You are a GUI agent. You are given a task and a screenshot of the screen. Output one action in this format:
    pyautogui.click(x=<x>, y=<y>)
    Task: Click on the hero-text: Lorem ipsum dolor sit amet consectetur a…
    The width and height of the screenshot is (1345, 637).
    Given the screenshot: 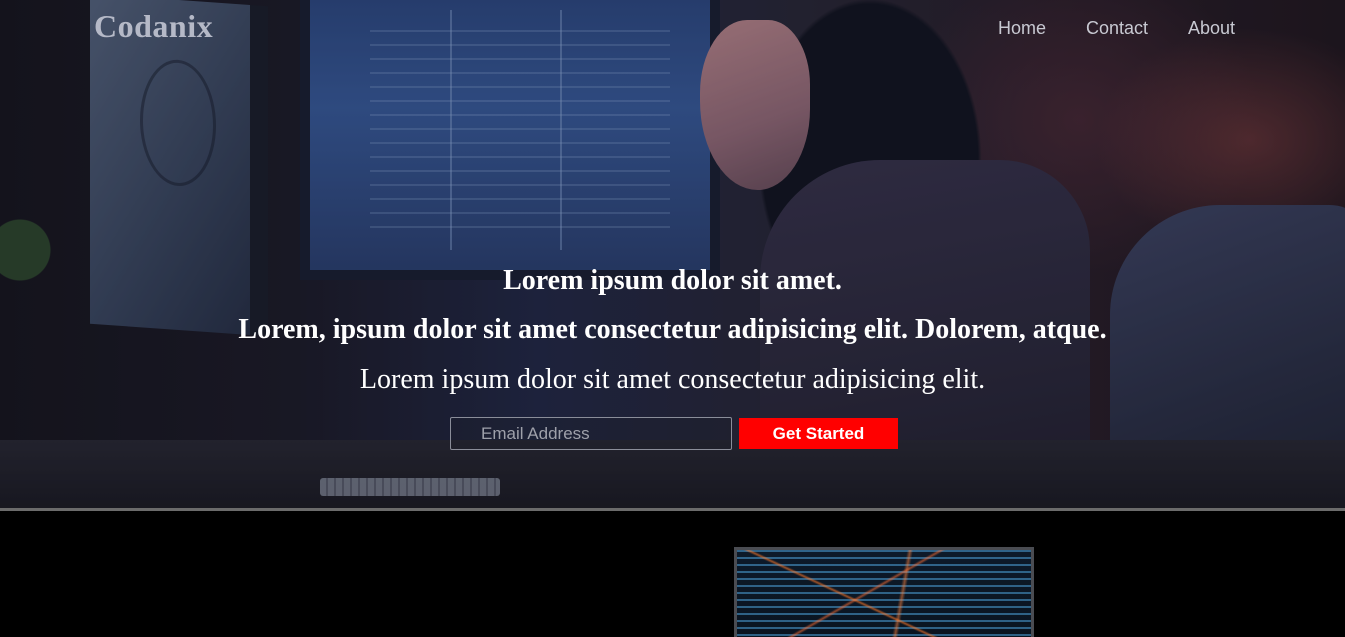 What is the action you would take?
    pyautogui.click(x=672, y=379)
    